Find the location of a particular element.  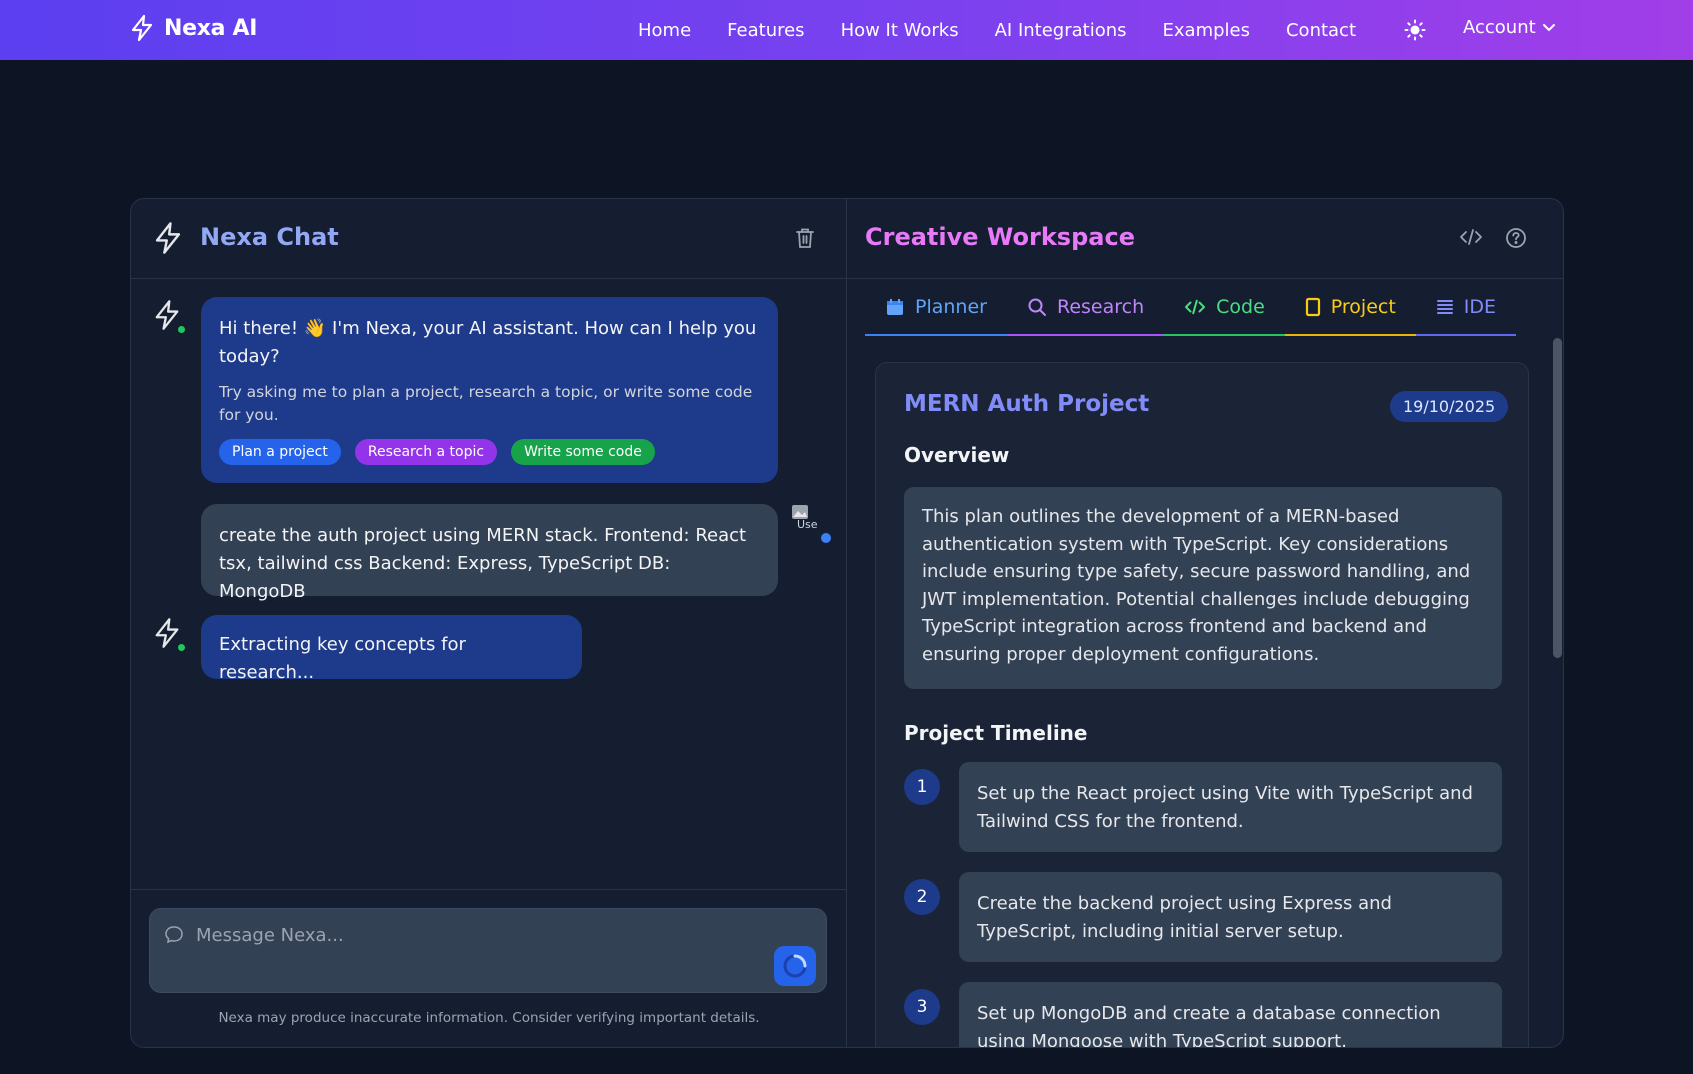

tab-research: Research is located at coordinates (1085, 307).